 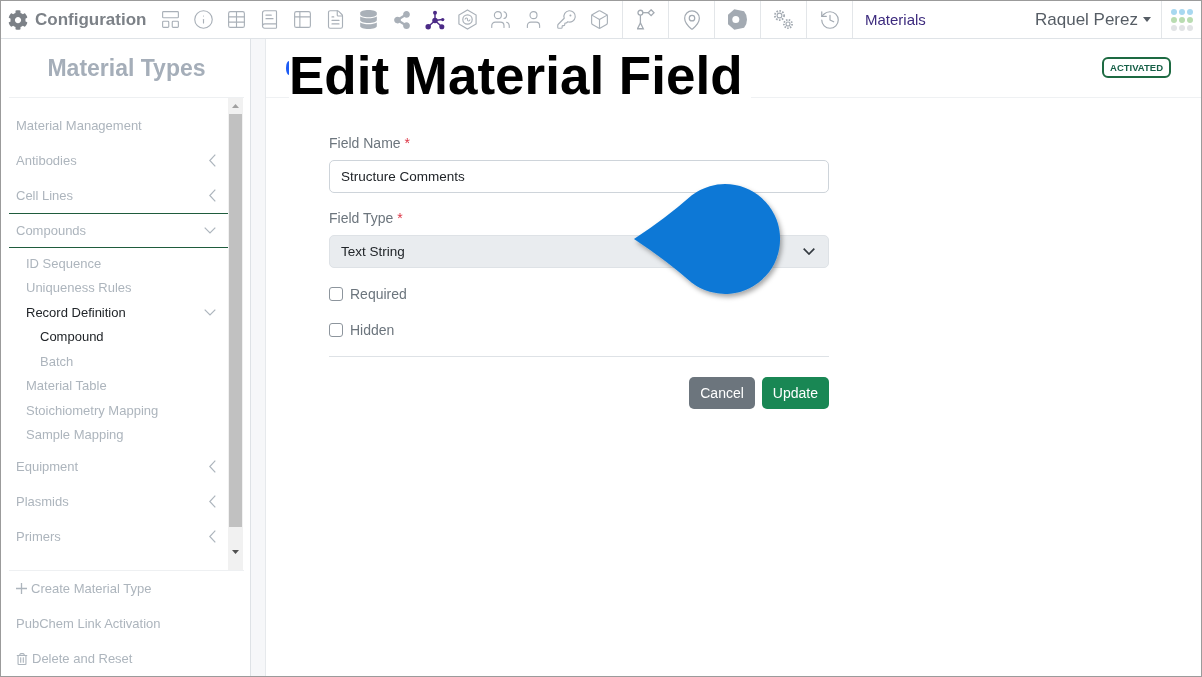 What do you see at coordinates (372, 330) in the screenshot?
I see `checkbox-label: Hidden` at bounding box center [372, 330].